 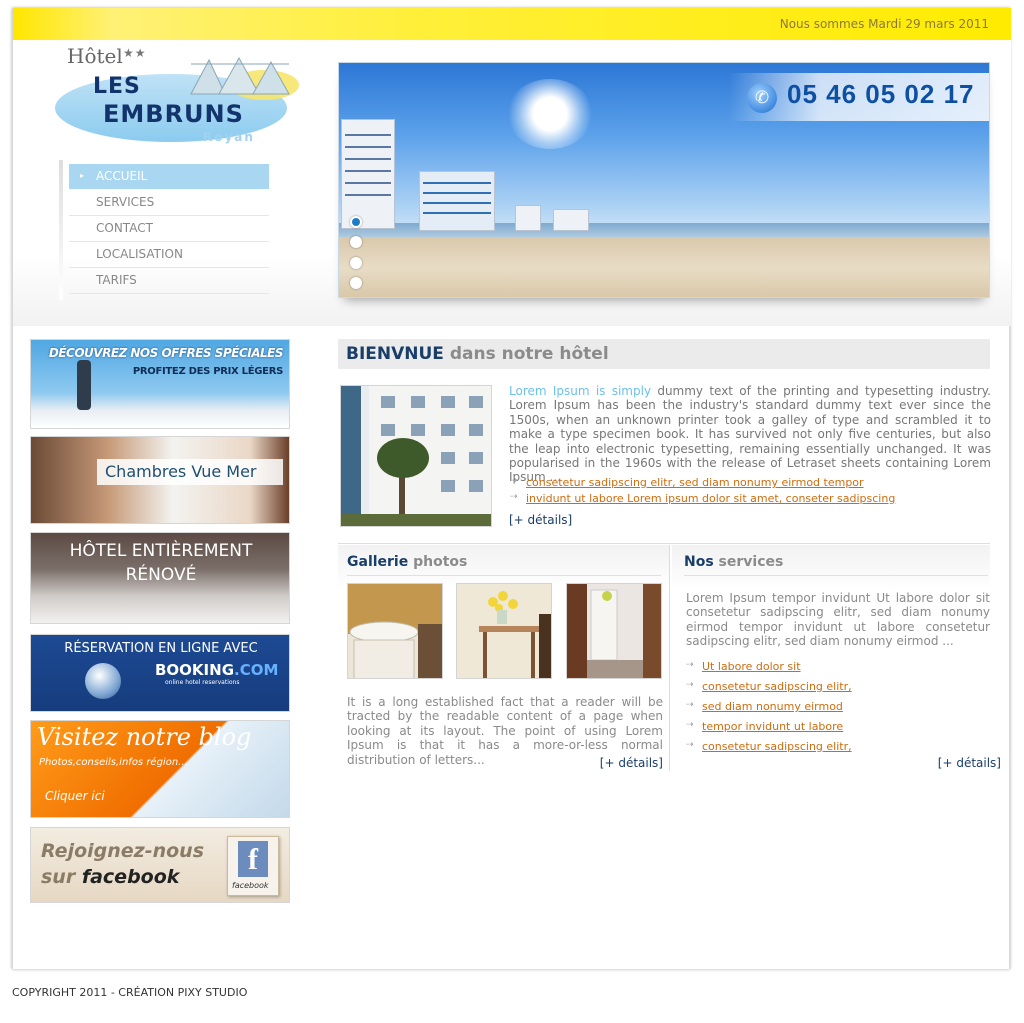 I want to click on welcome-details-link: [+ détails], so click(x=540, y=520).